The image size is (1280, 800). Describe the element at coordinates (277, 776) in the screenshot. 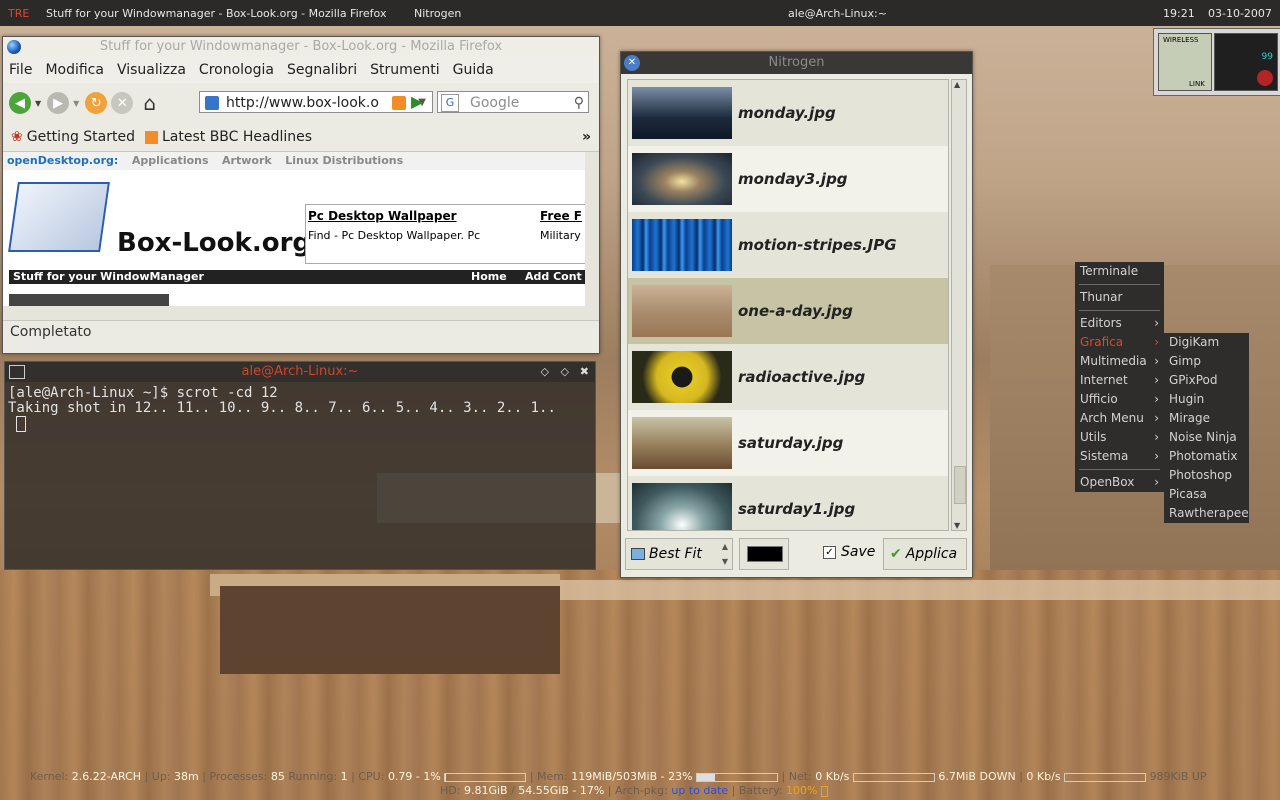

I see `processes-value: 85` at that location.